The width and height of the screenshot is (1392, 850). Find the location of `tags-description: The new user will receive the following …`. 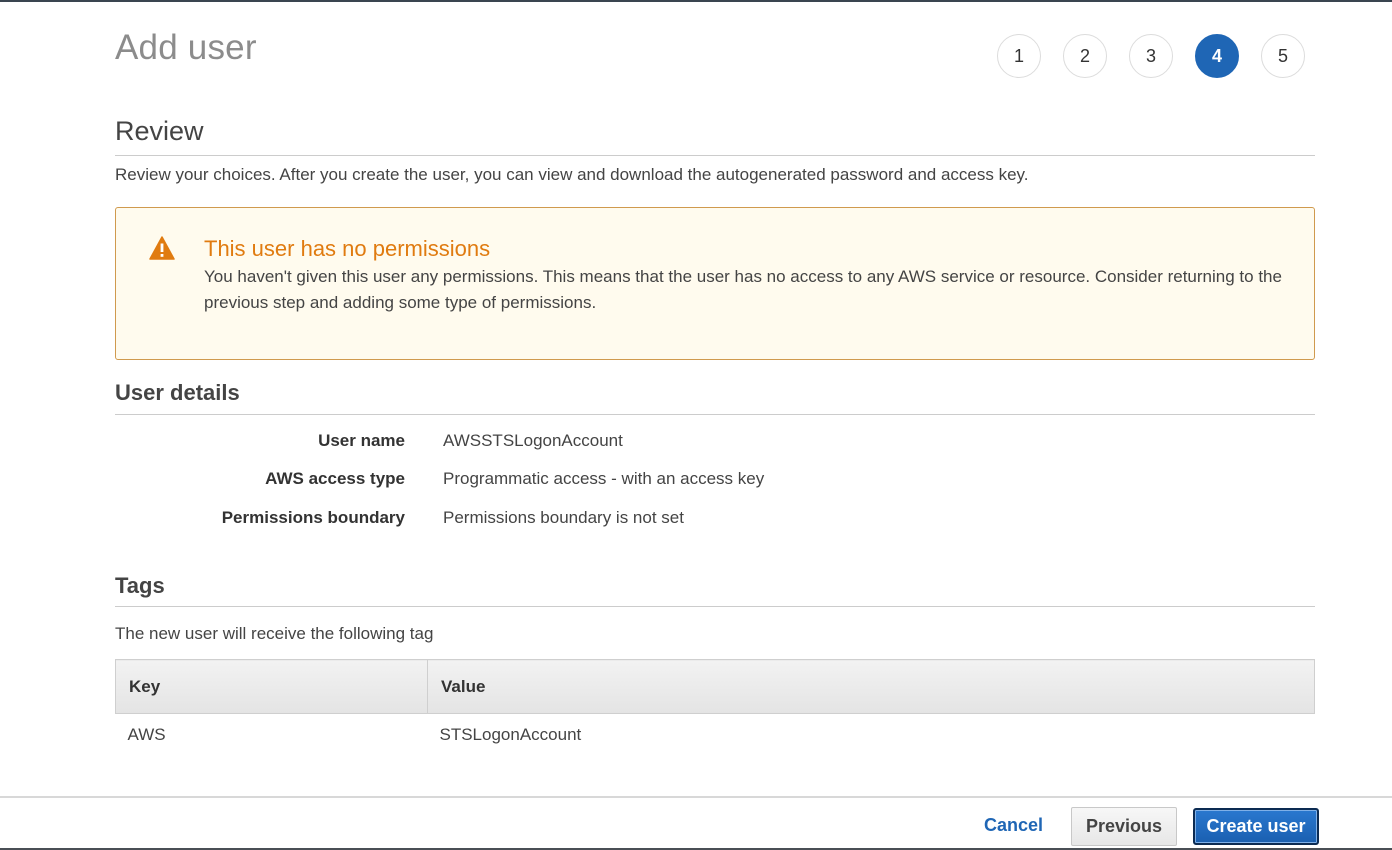

tags-description: The new user will receive the following … is located at coordinates (274, 633).